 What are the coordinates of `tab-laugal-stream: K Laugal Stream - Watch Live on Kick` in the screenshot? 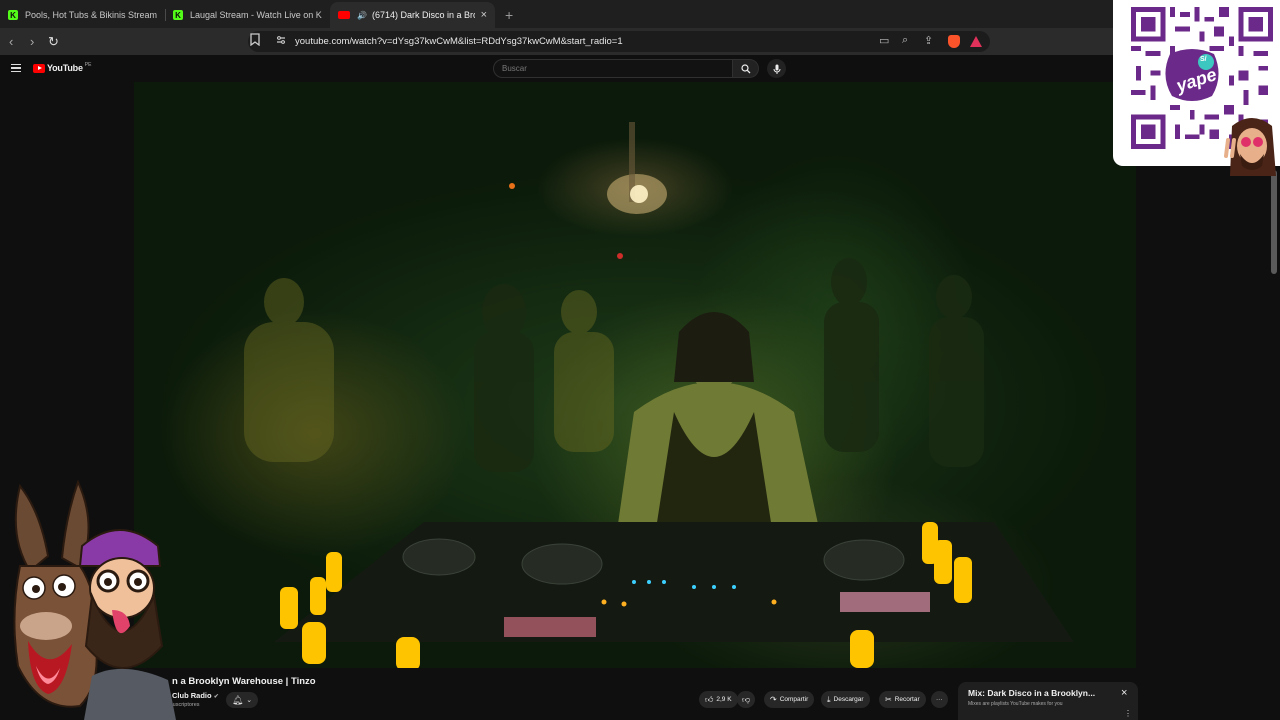 It's located at (247, 15).